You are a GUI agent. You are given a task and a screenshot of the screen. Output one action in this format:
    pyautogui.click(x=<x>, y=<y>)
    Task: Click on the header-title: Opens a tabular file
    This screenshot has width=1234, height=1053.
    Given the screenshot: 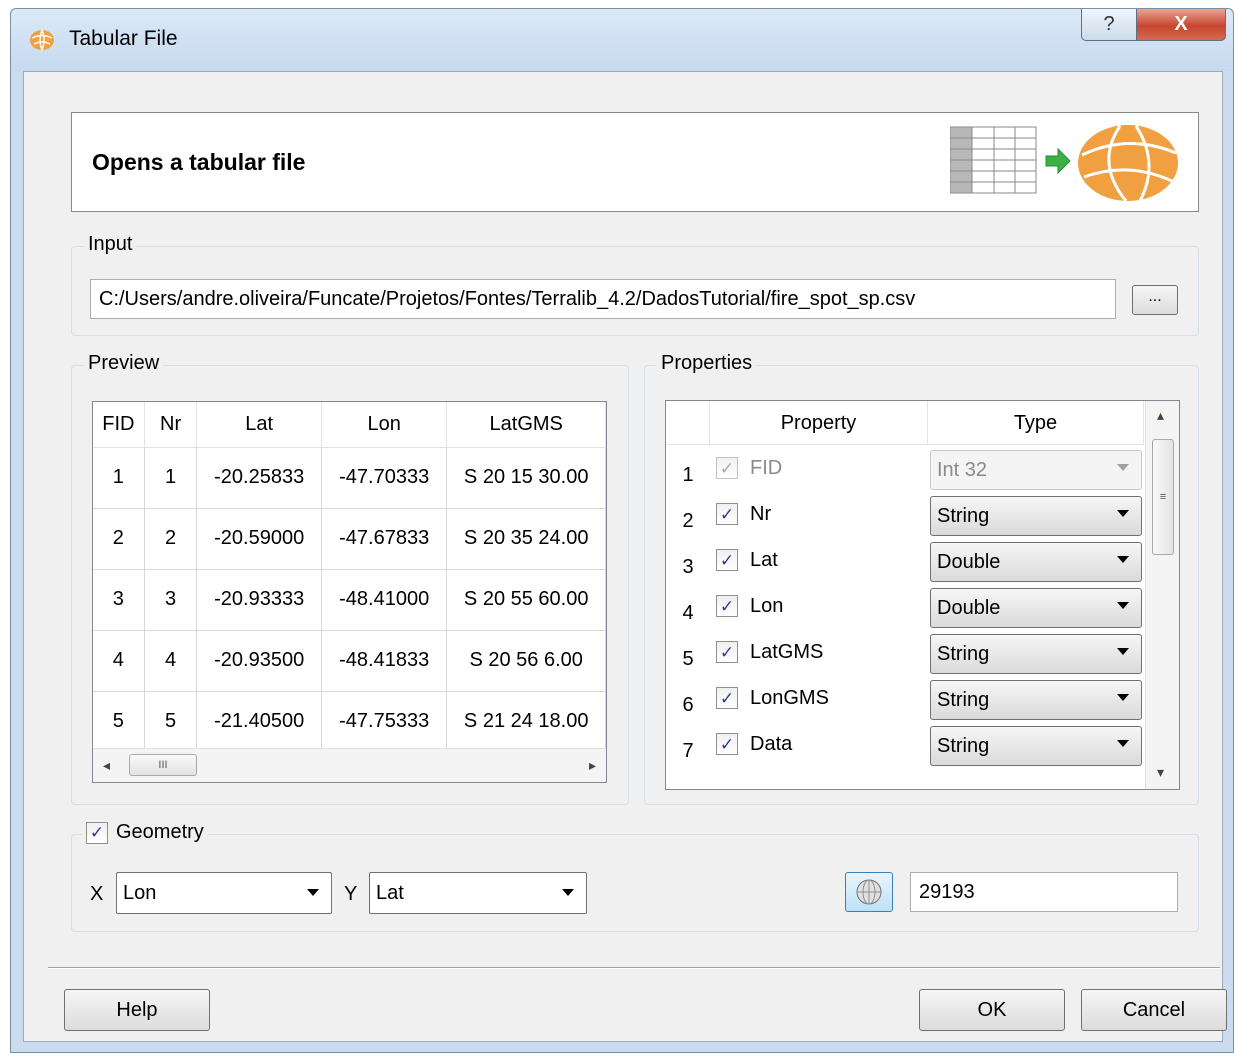 What is the action you would take?
    pyautogui.click(x=199, y=162)
    